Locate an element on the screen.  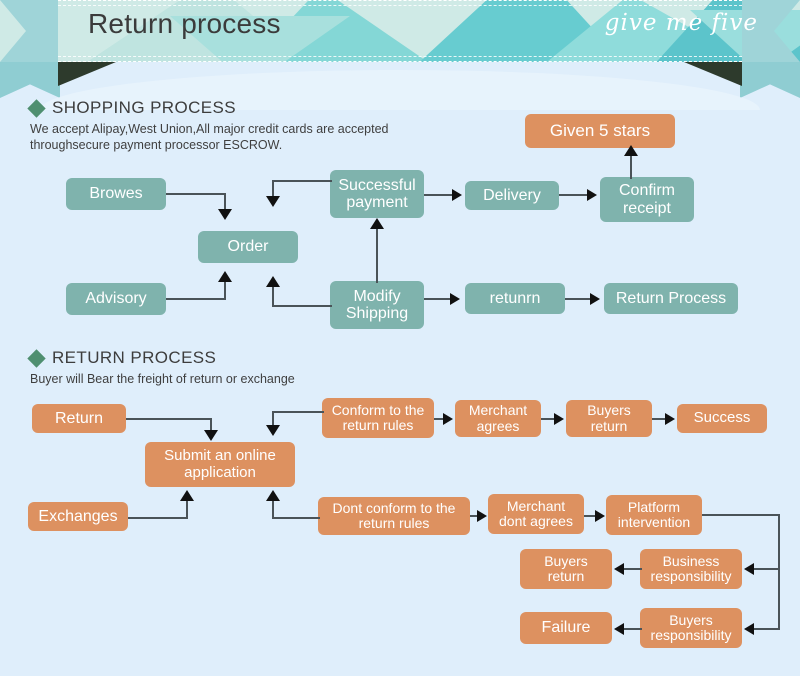
node-order: Order is located at coordinates (248, 247).